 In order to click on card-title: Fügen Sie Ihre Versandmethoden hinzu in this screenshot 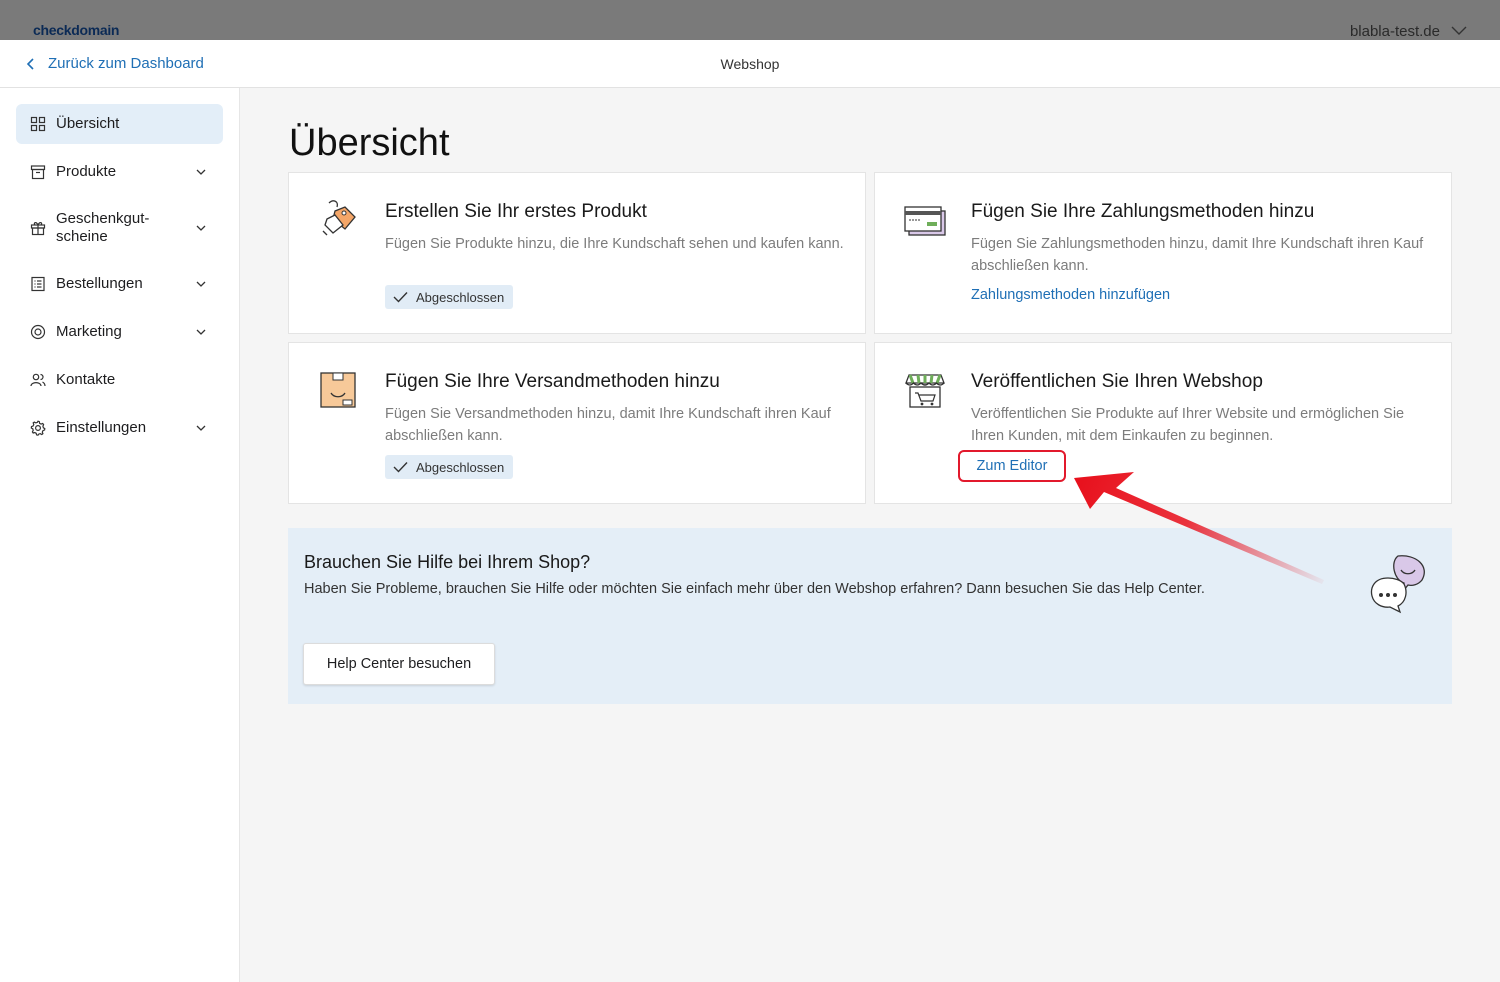, I will do `click(552, 381)`.